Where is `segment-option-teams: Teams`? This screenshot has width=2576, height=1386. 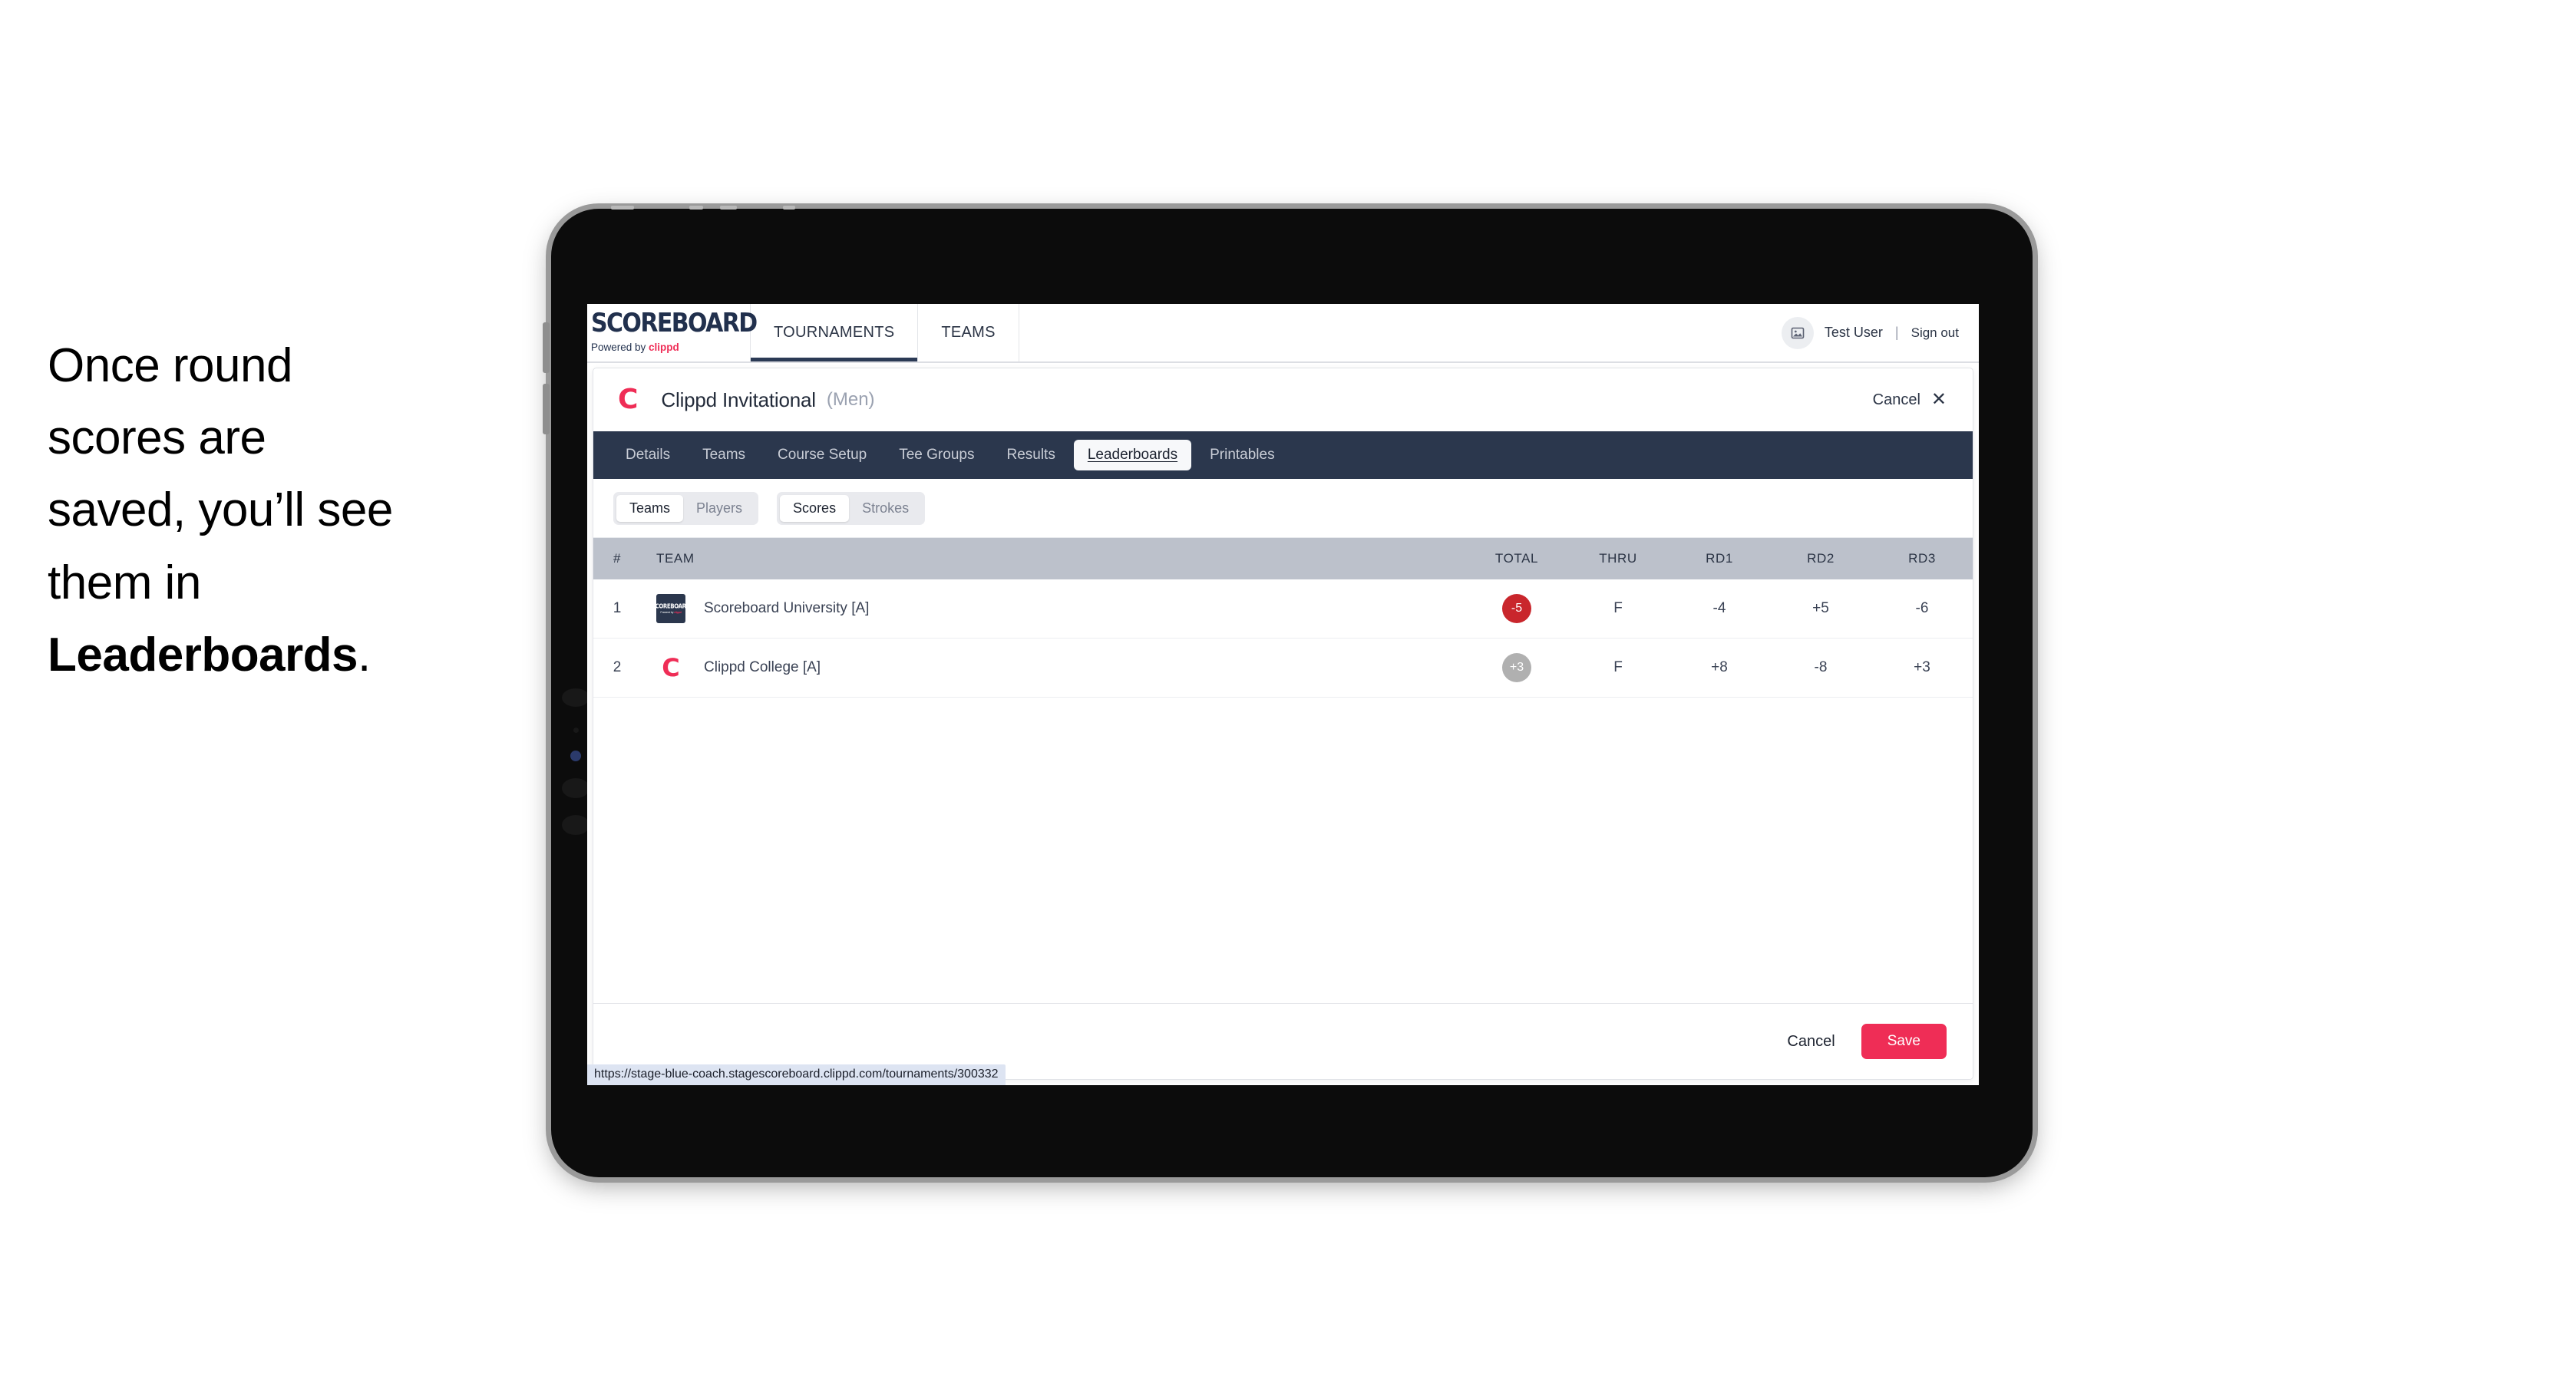
segment-option-teams: Teams is located at coordinates (650, 508).